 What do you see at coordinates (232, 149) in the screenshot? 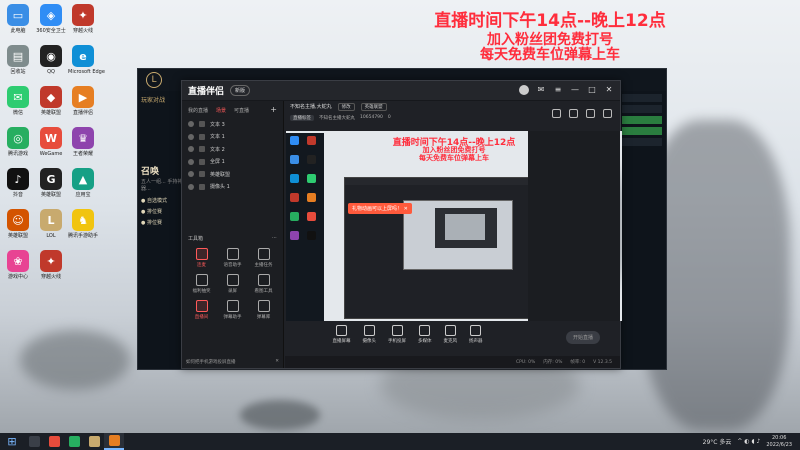
I see `source-item: 文本 2` at bounding box center [232, 149].